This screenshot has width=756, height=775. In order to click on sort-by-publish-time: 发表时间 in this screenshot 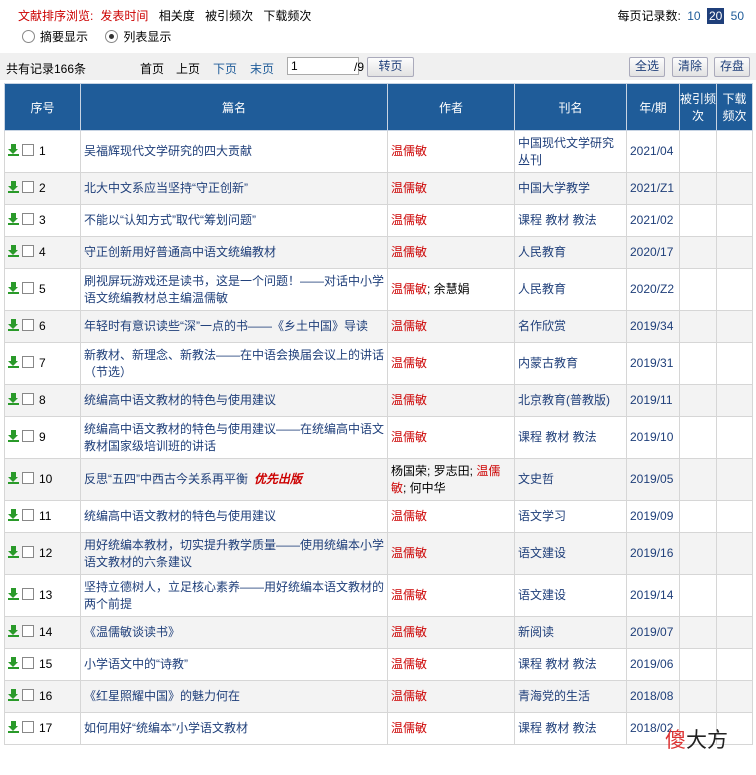, I will do `click(124, 16)`.